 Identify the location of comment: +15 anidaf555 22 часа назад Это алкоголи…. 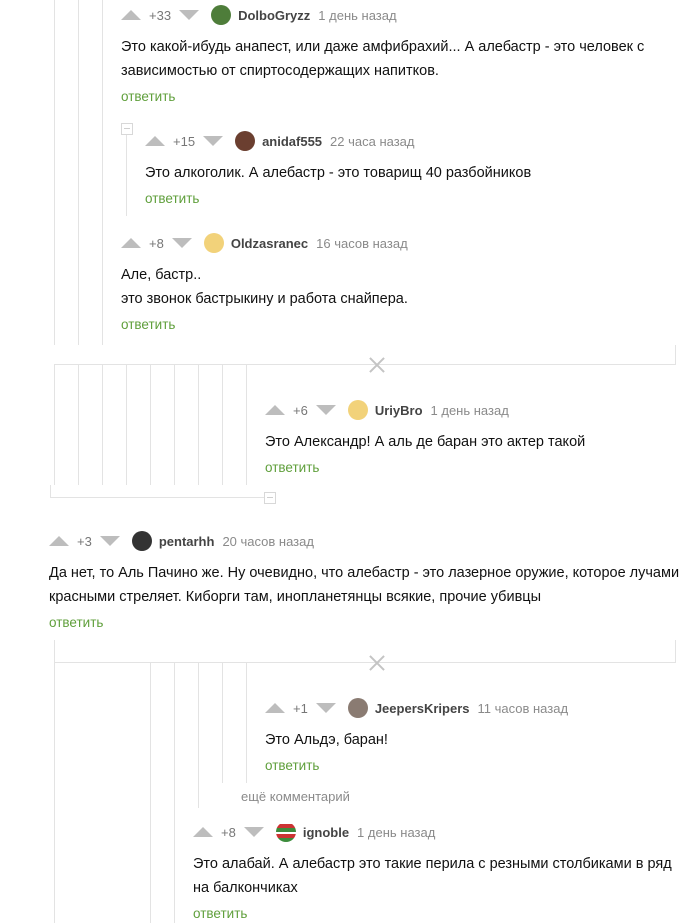
(410, 169).